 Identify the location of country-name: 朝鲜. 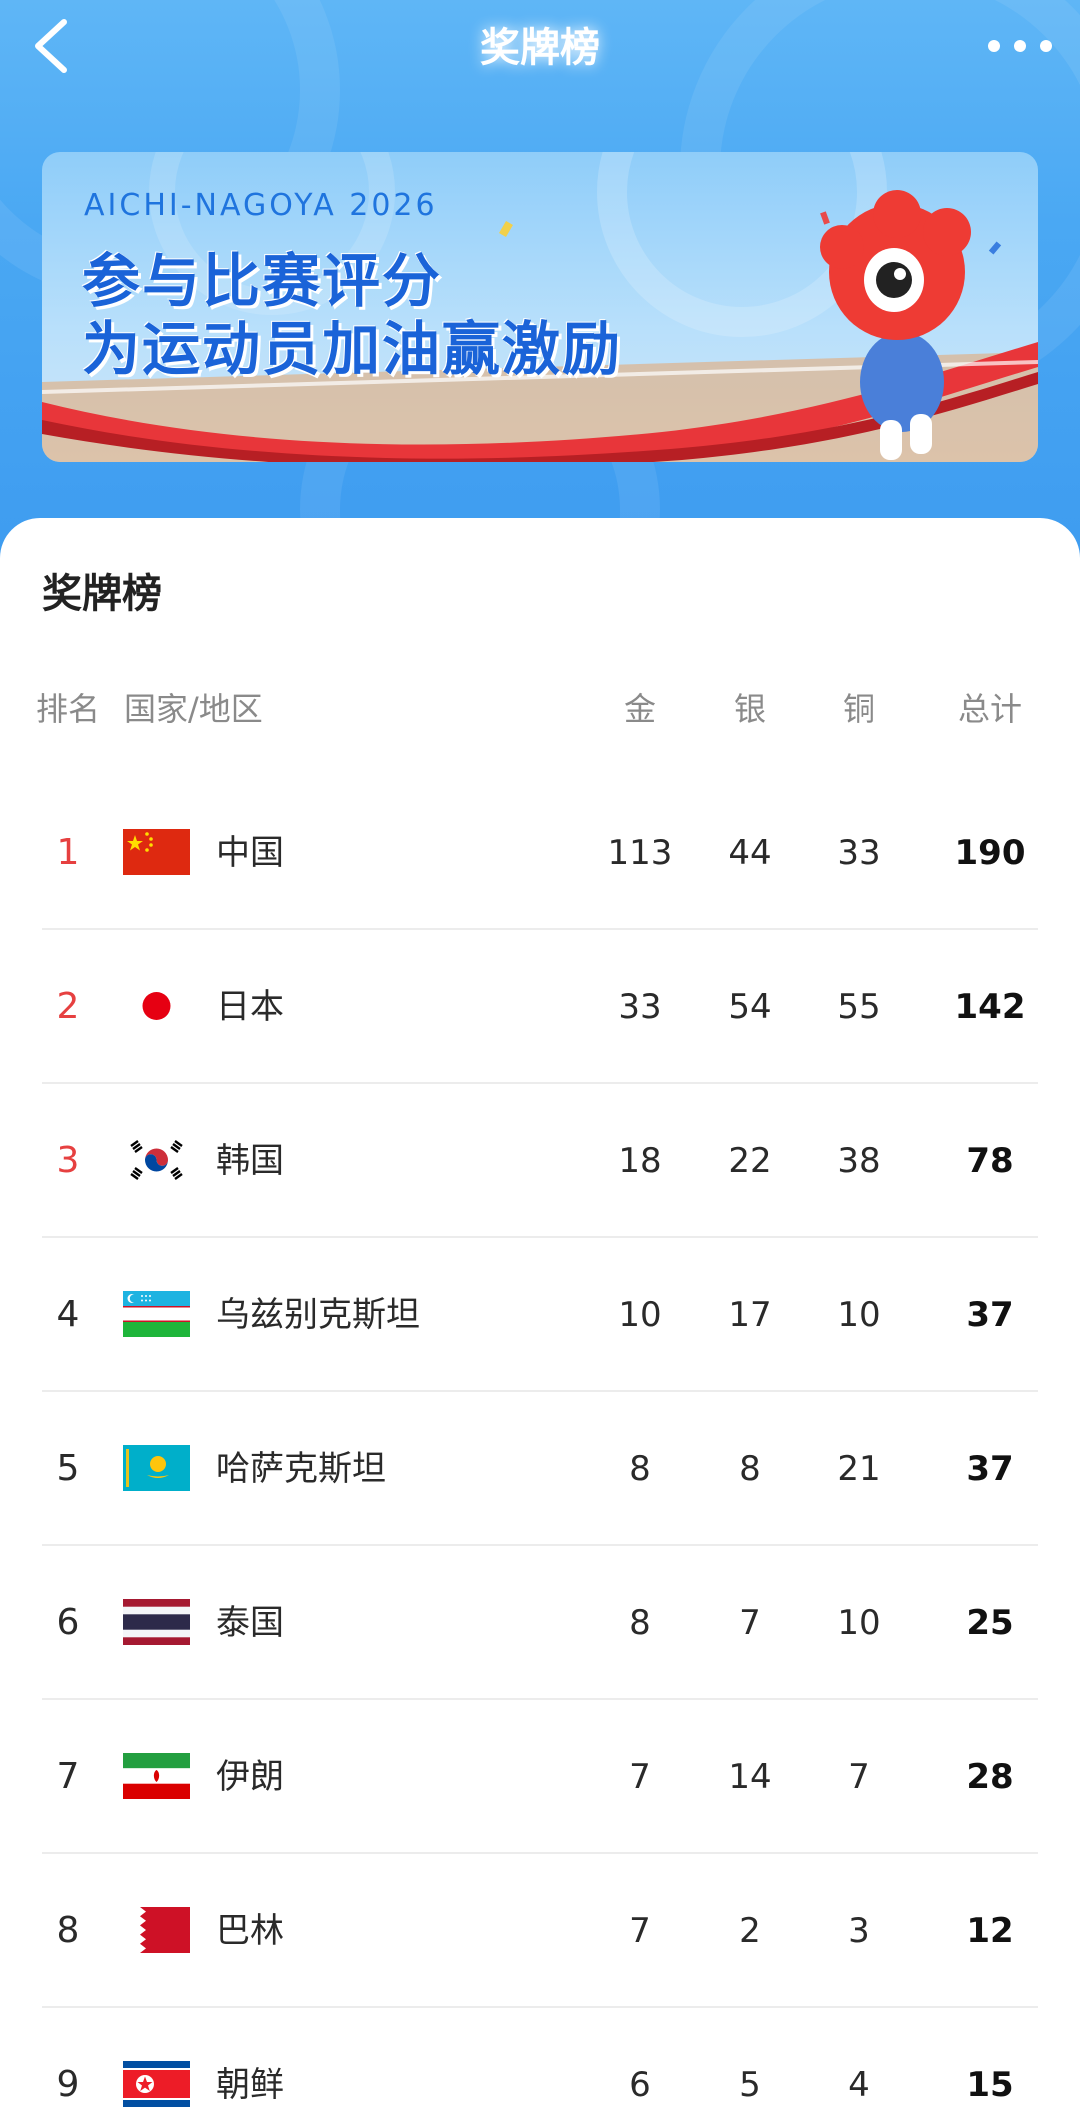
(250, 2085).